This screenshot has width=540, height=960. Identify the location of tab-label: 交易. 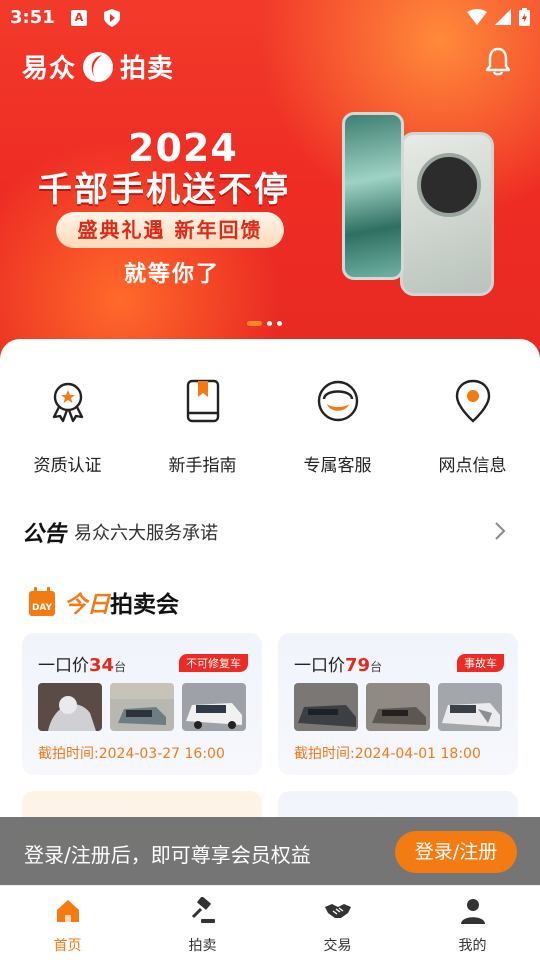
(337, 946).